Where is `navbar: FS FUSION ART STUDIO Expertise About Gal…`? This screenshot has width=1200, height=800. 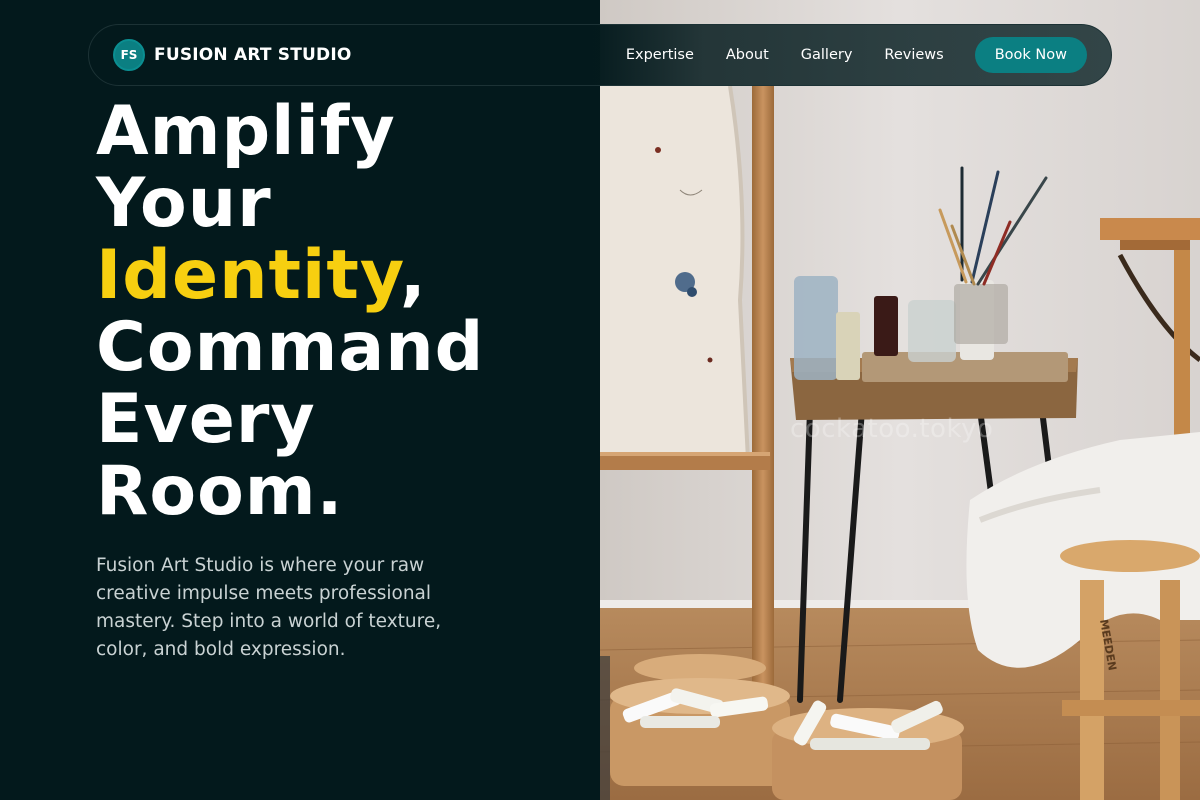 navbar: FS FUSION ART STUDIO Expertise About Gal… is located at coordinates (600, 55).